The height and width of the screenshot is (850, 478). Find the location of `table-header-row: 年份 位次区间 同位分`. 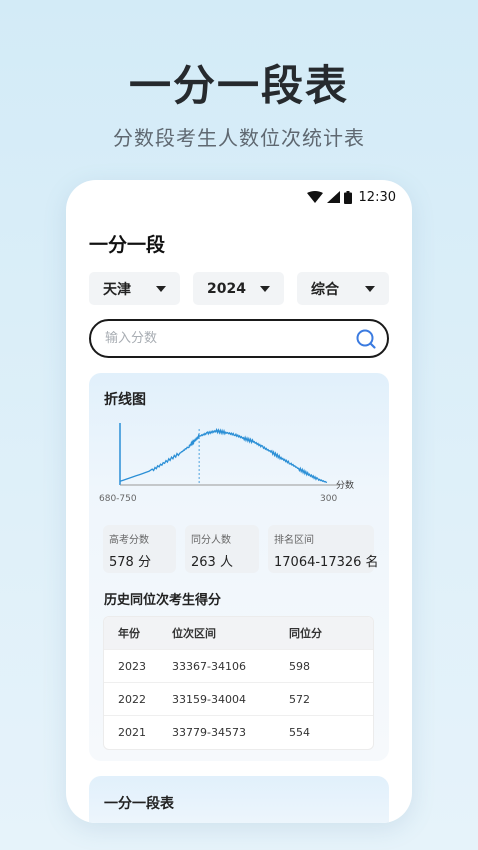

table-header-row: 年份 位次区间 同位分 is located at coordinates (238, 633).